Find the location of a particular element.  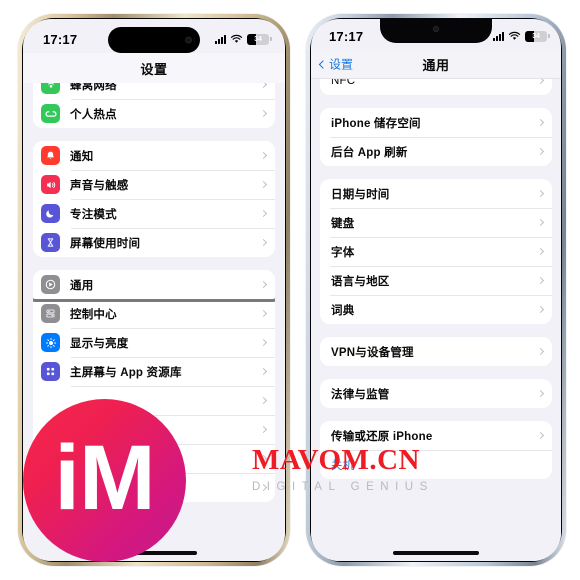

settings-row-home-screen: 主屏幕与 App 资源库 is located at coordinates (154, 371).